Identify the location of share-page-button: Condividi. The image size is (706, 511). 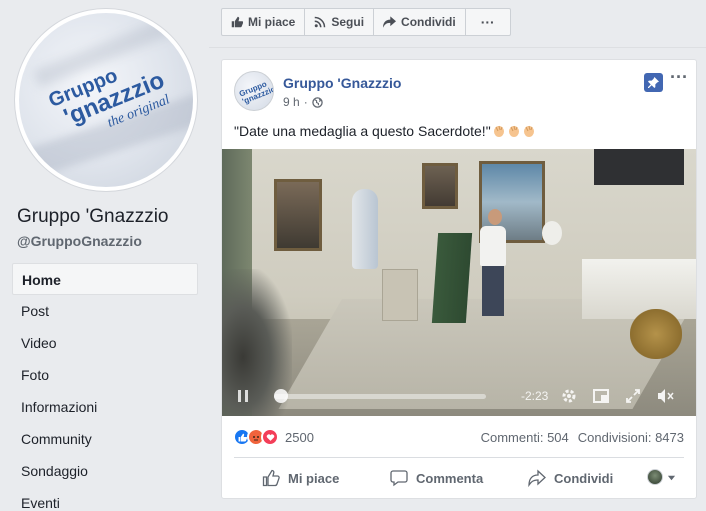
(420, 22).